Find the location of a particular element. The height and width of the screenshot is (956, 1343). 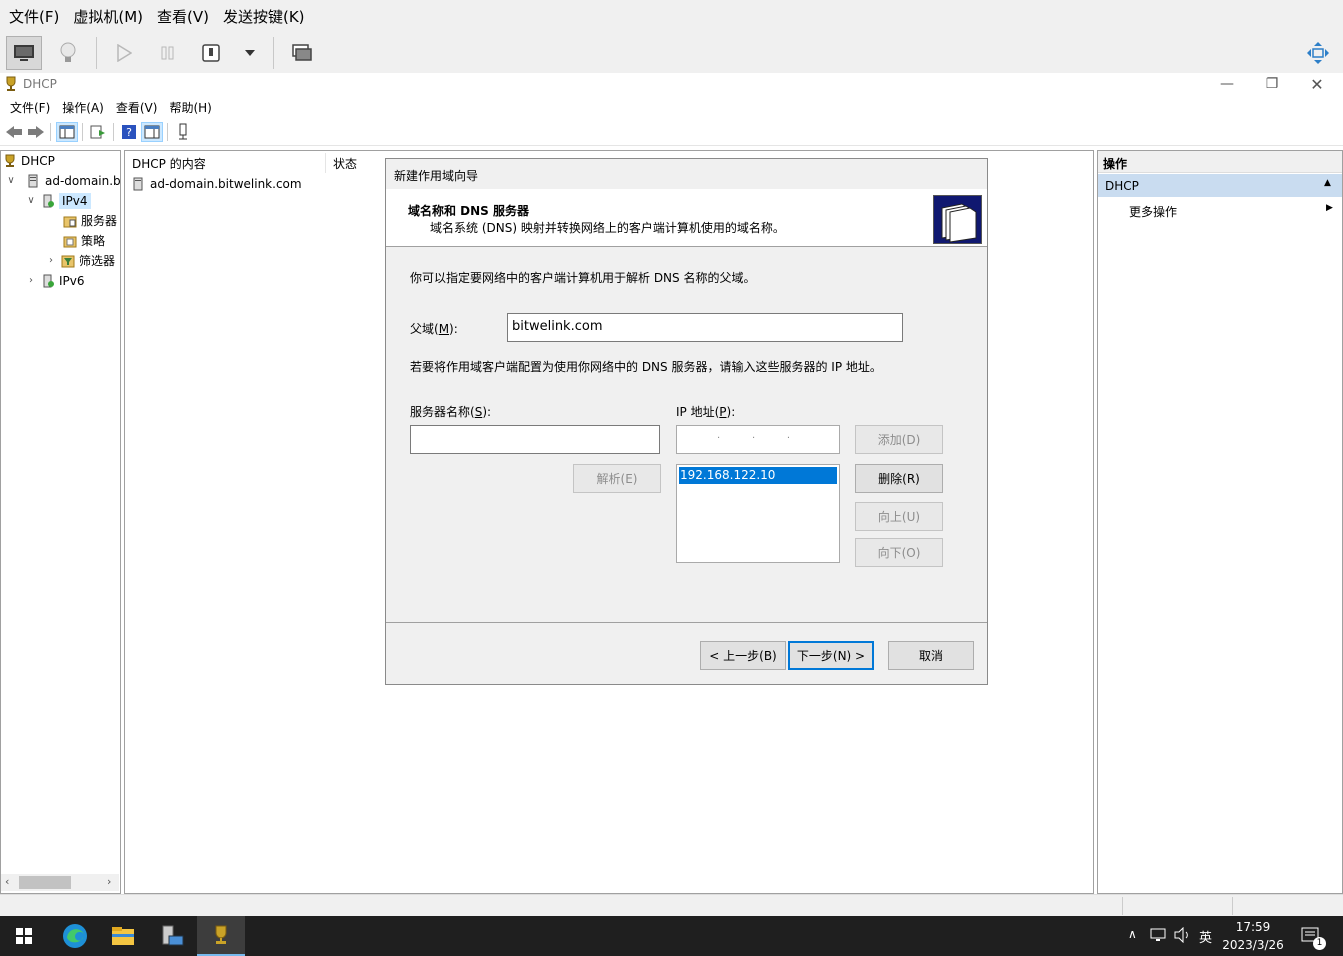

menu-action: 操作(A) is located at coordinates (83, 107).